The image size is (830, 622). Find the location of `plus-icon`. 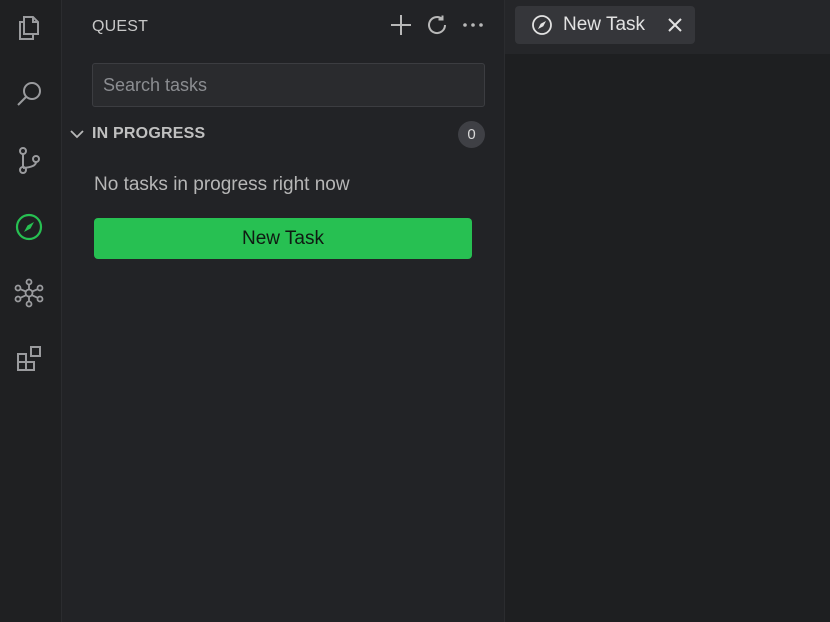

plus-icon is located at coordinates (401, 25).